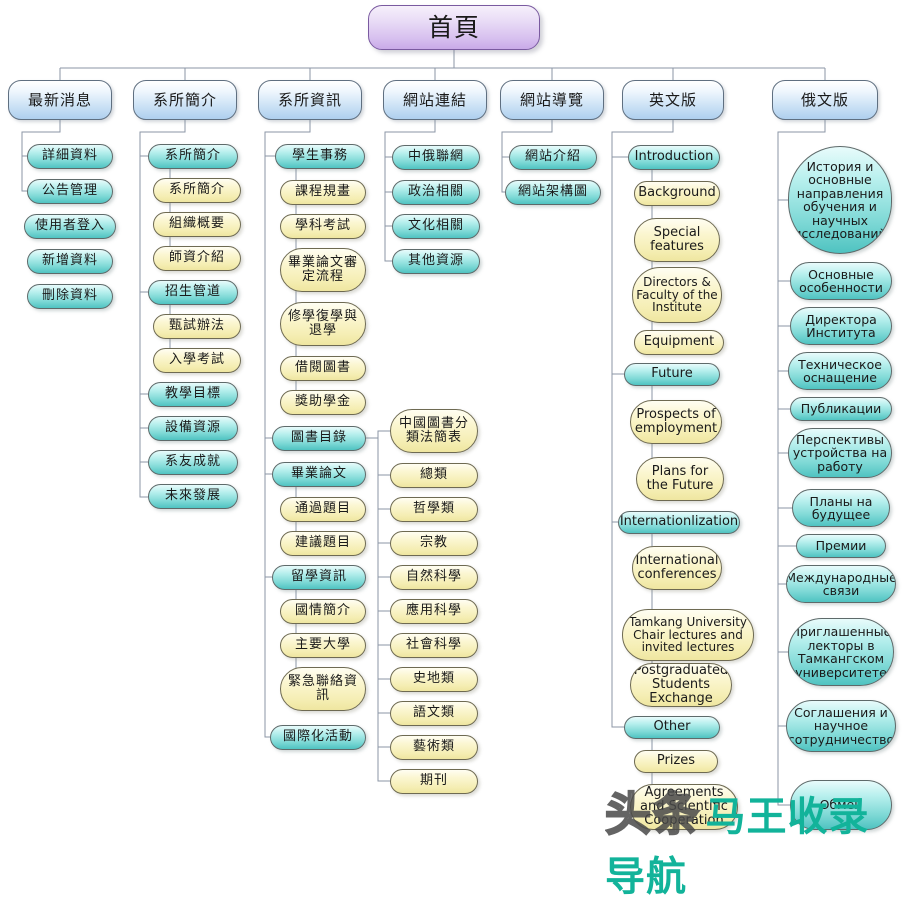 Image resolution: width=907 pixels, height=902 pixels. I want to click on node-booklist-3: 宗教, so click(434, 543).